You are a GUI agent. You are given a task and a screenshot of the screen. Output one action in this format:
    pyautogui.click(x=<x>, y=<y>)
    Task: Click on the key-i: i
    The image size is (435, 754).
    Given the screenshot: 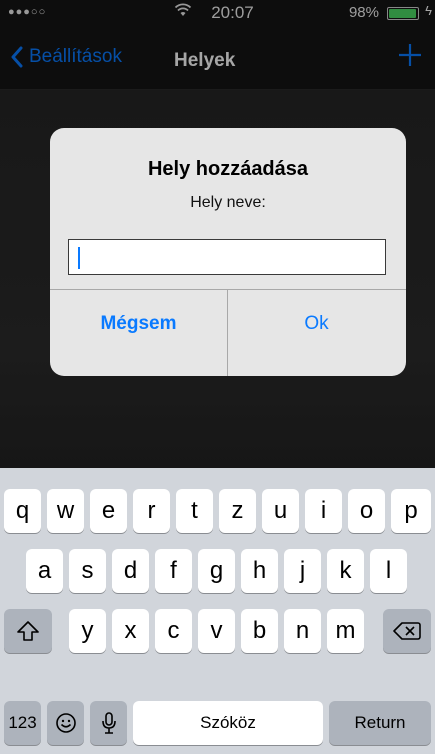 What is the action you would take?
    pyautogui.click(x=323, y=511)
    